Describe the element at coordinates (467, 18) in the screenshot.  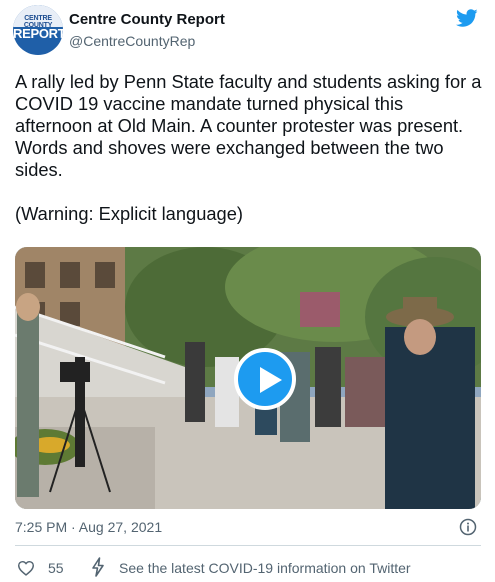
I see `twitter-bird-icon` at that location.